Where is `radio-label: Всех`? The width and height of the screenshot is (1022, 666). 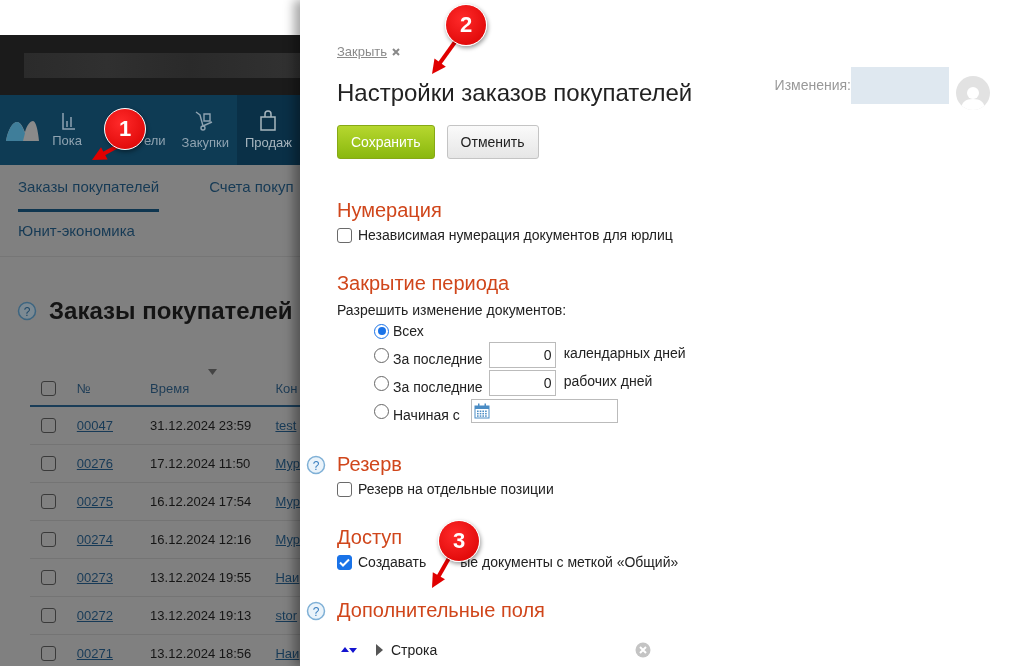
radio-label: Всех is located at coordinates (408, 331).